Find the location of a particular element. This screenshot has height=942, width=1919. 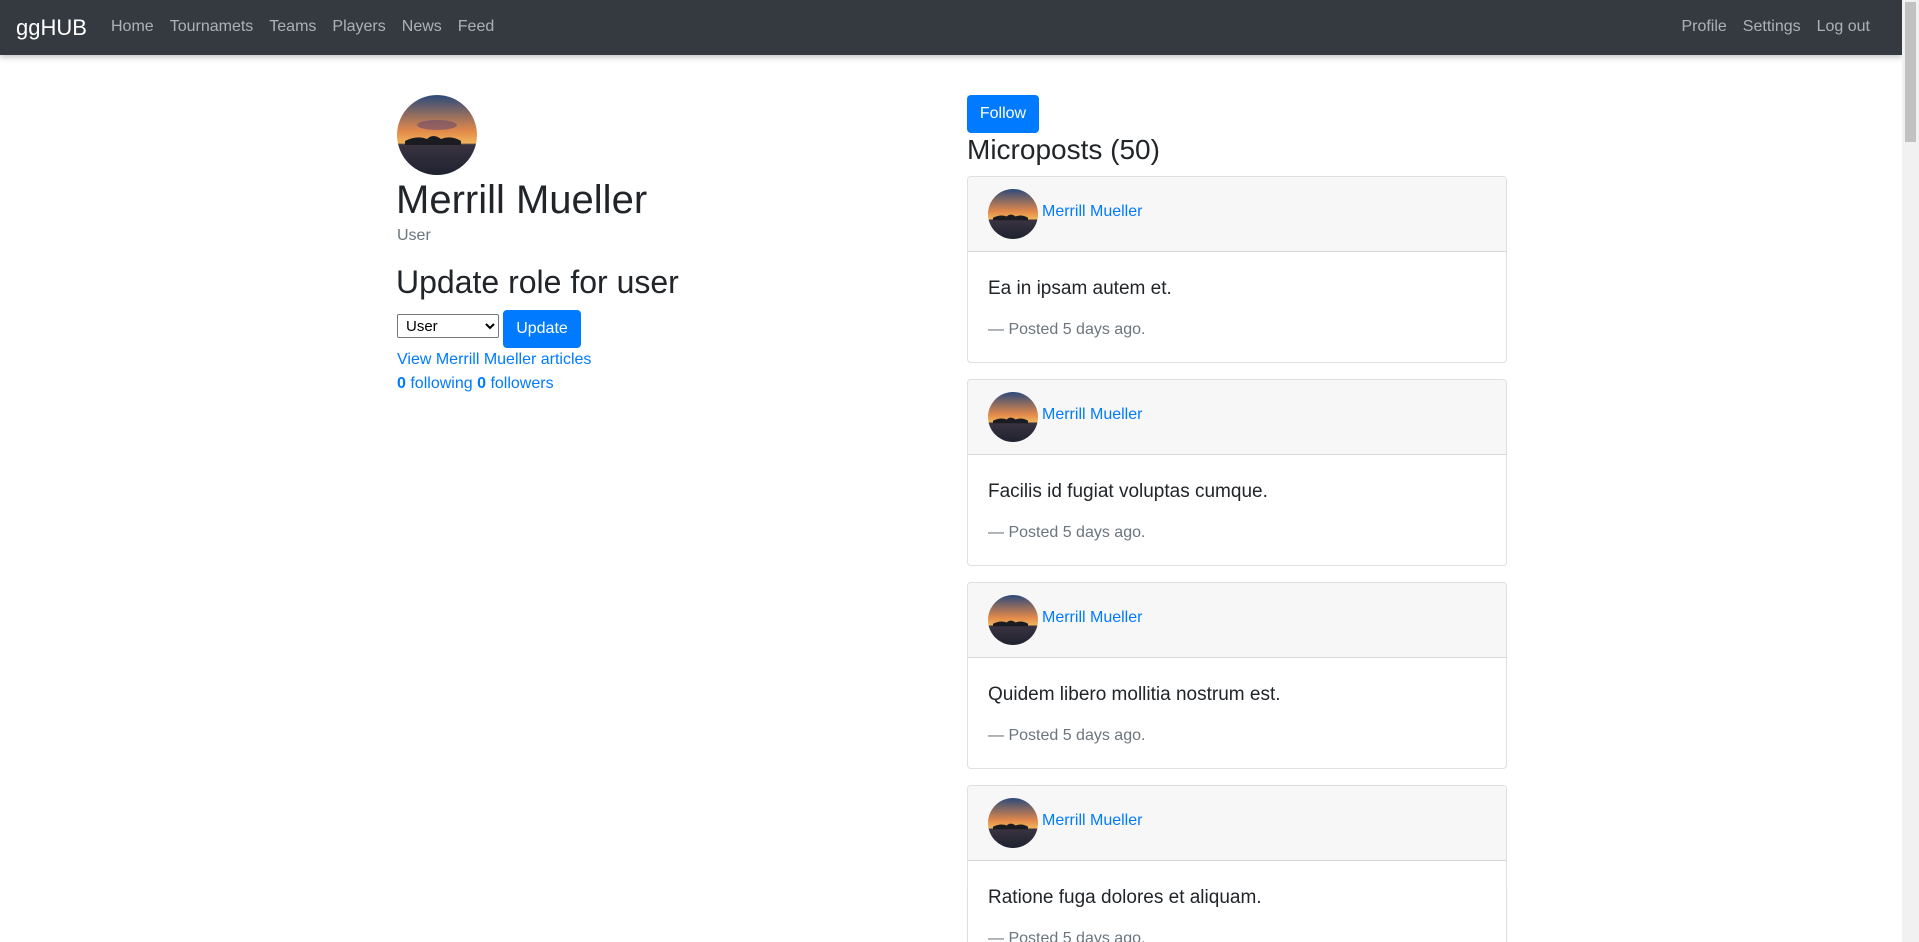

brand-logo: ggHUB is located at coordinates (51, 28).